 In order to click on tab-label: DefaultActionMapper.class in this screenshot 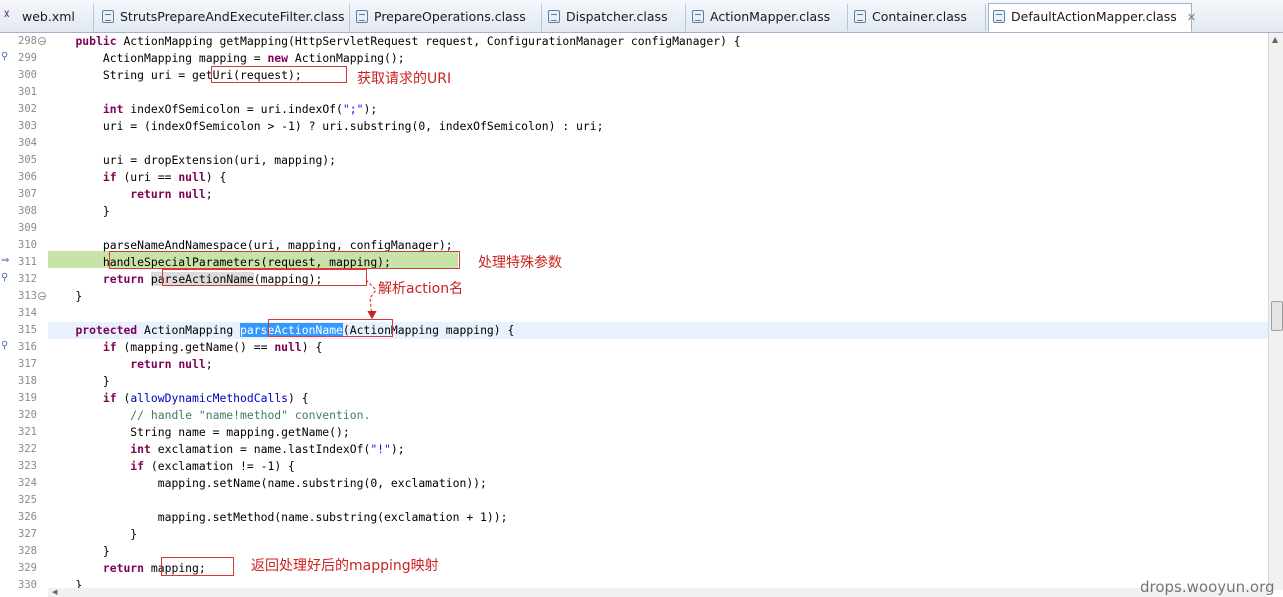, I will do `click(1094, 16)`.